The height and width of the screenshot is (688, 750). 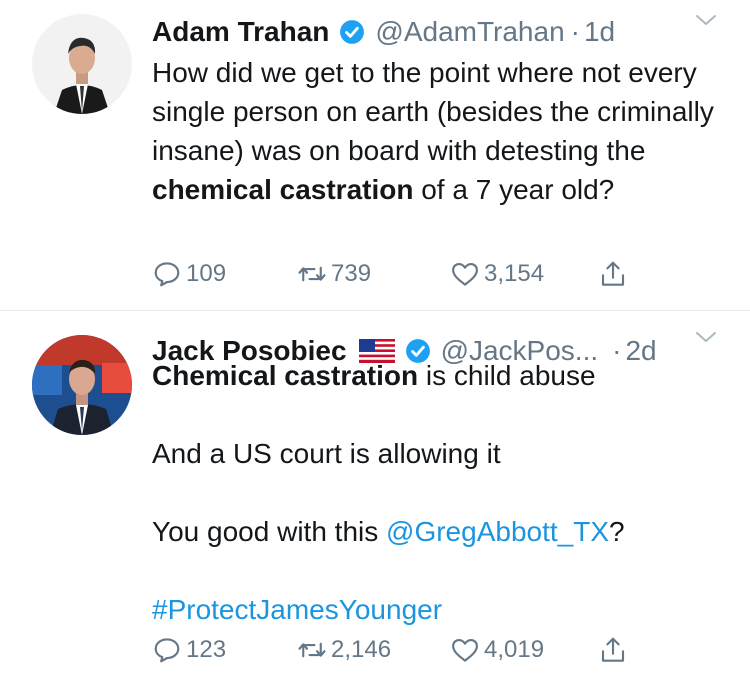 I want to click on hashtag-link: #ProtectJamesYounger, so click(x=297, y=609).